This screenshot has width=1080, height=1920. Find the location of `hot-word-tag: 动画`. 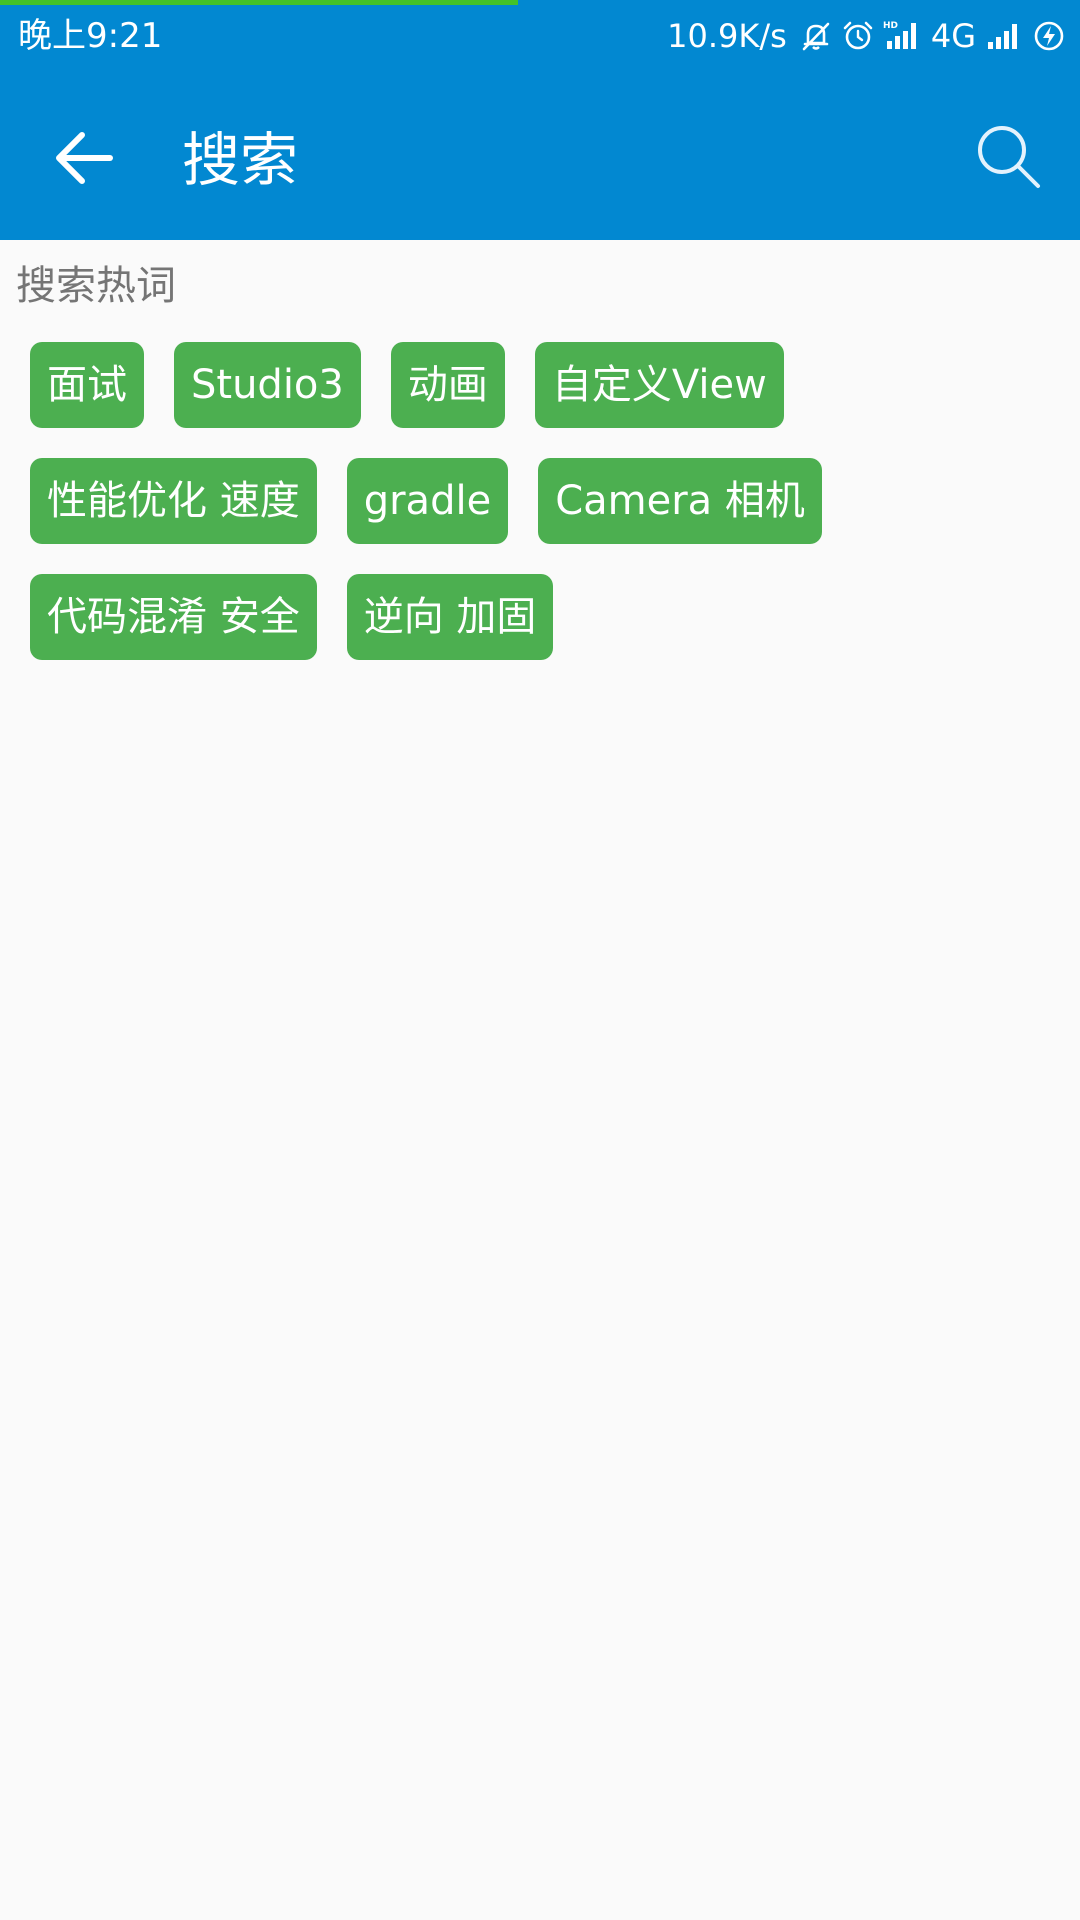

hot-word-tag: 动画 is located at coordinates (447, 385).